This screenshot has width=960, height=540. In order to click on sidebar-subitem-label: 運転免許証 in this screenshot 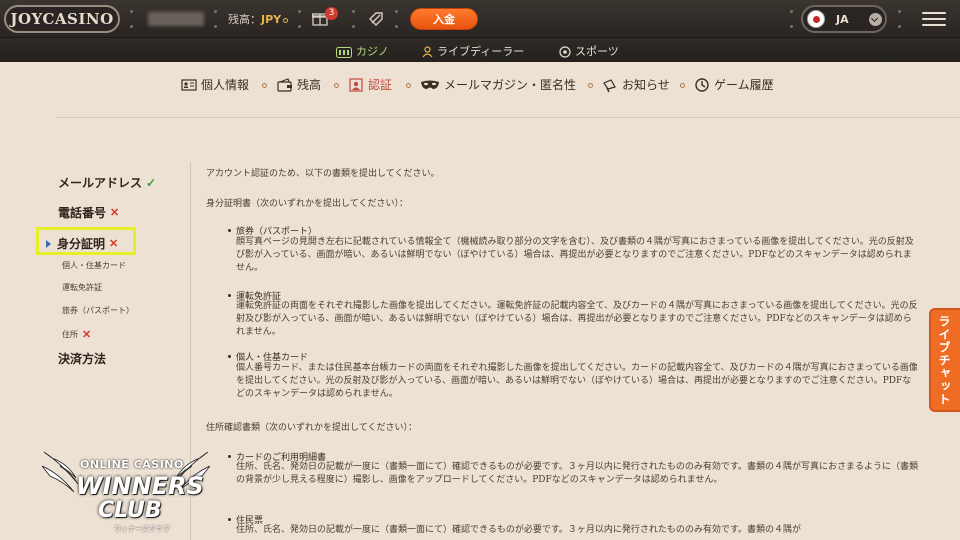, I will do `click(82, 287)`.